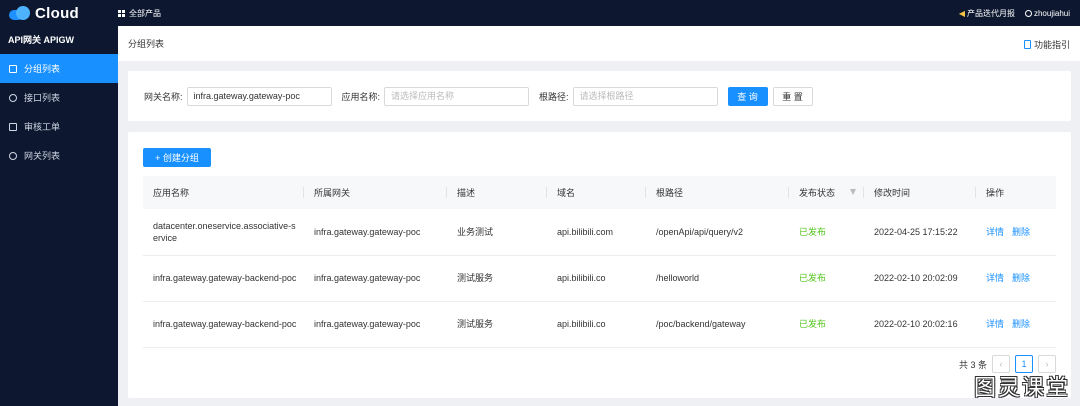 The image size is (1080, 406). Describe the element at coordinates (42, 69) in the screenshot. I see `sidebar-item-label: 分组列表` at that location.